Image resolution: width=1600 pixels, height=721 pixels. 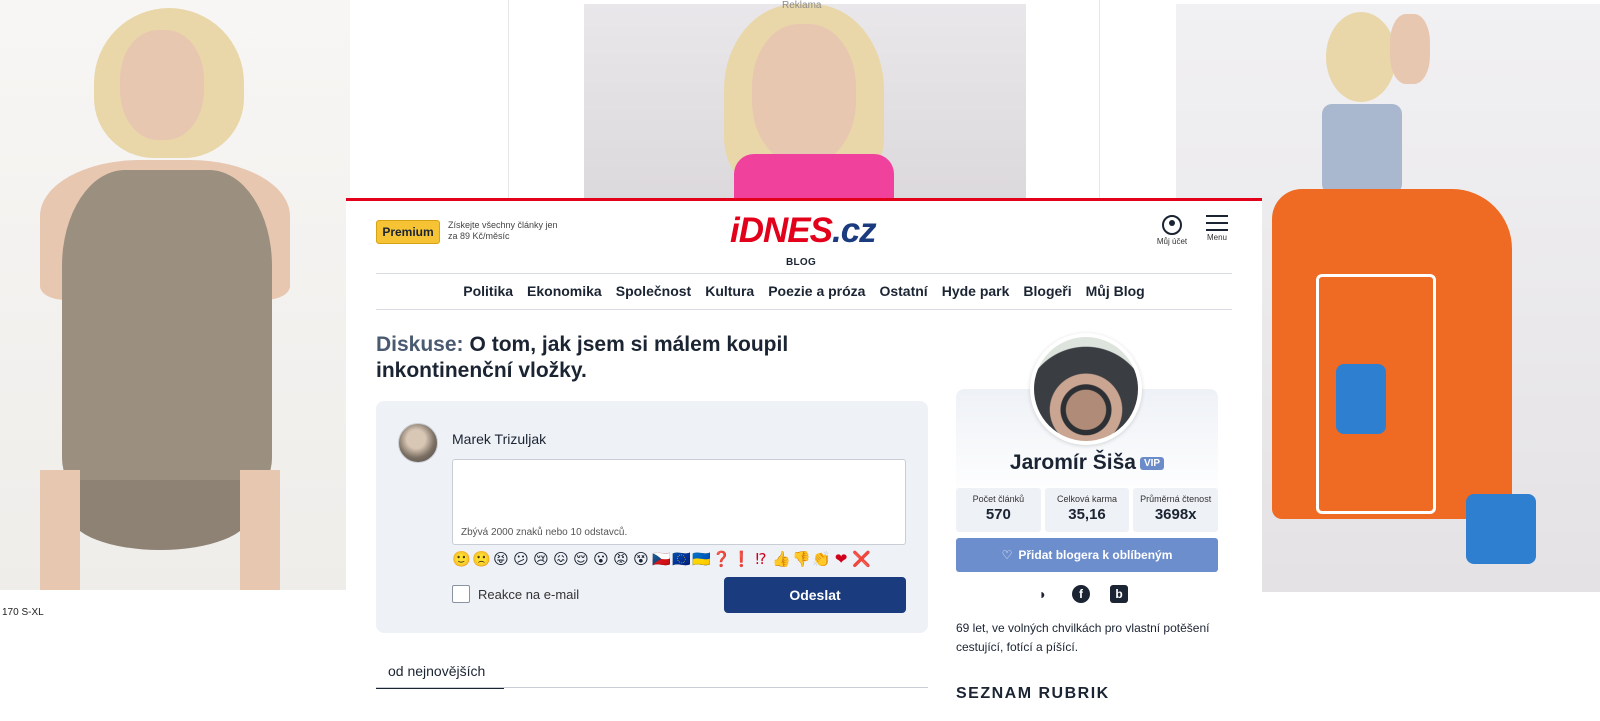 What do you see at coordinates (23, 612) in the screenshot?
I see `ad-caption: 170 S-XL` at bounding box center [23, 612].